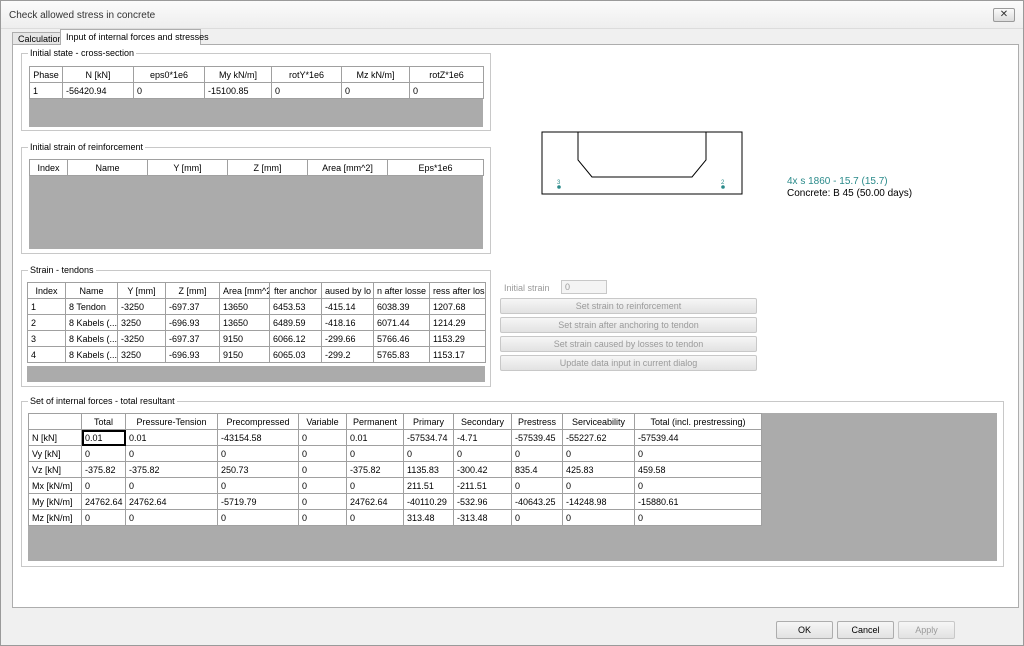 The width and height of the screenshot is (1024, 646). I want to click on table-cell: 1135.83, so click(428, 469).